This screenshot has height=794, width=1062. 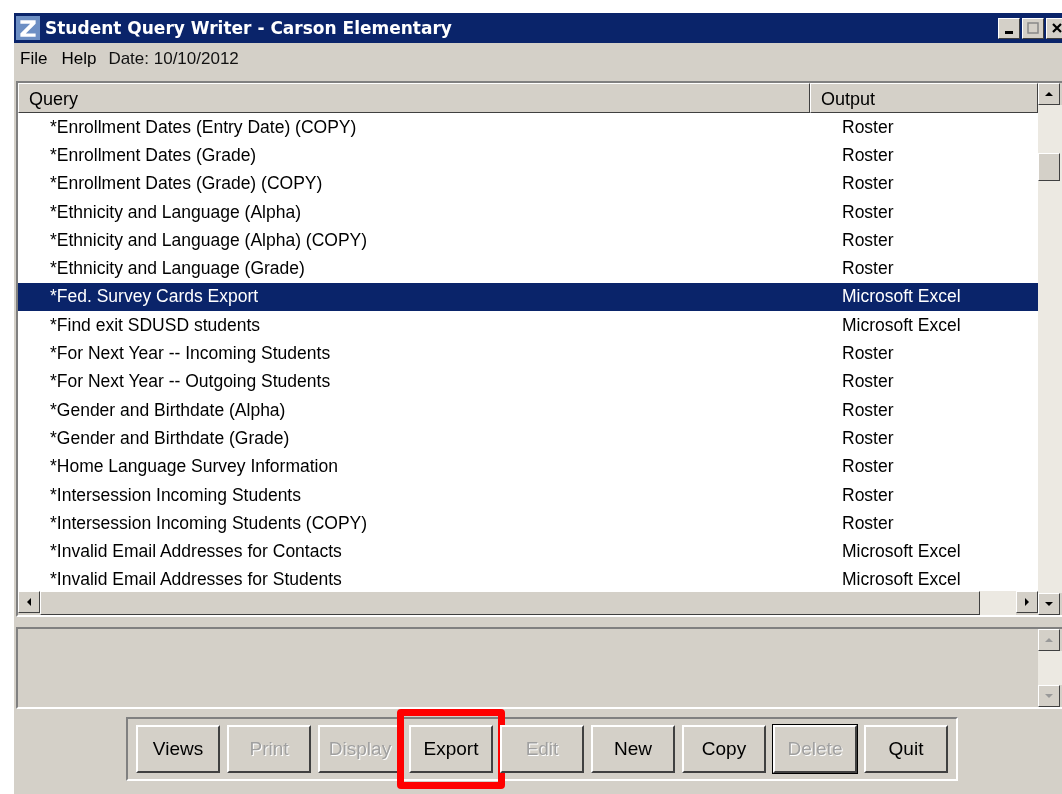 I want to click on table-row: *For Next Year -- Incoming Students Roster, so click(x=528, y=353).